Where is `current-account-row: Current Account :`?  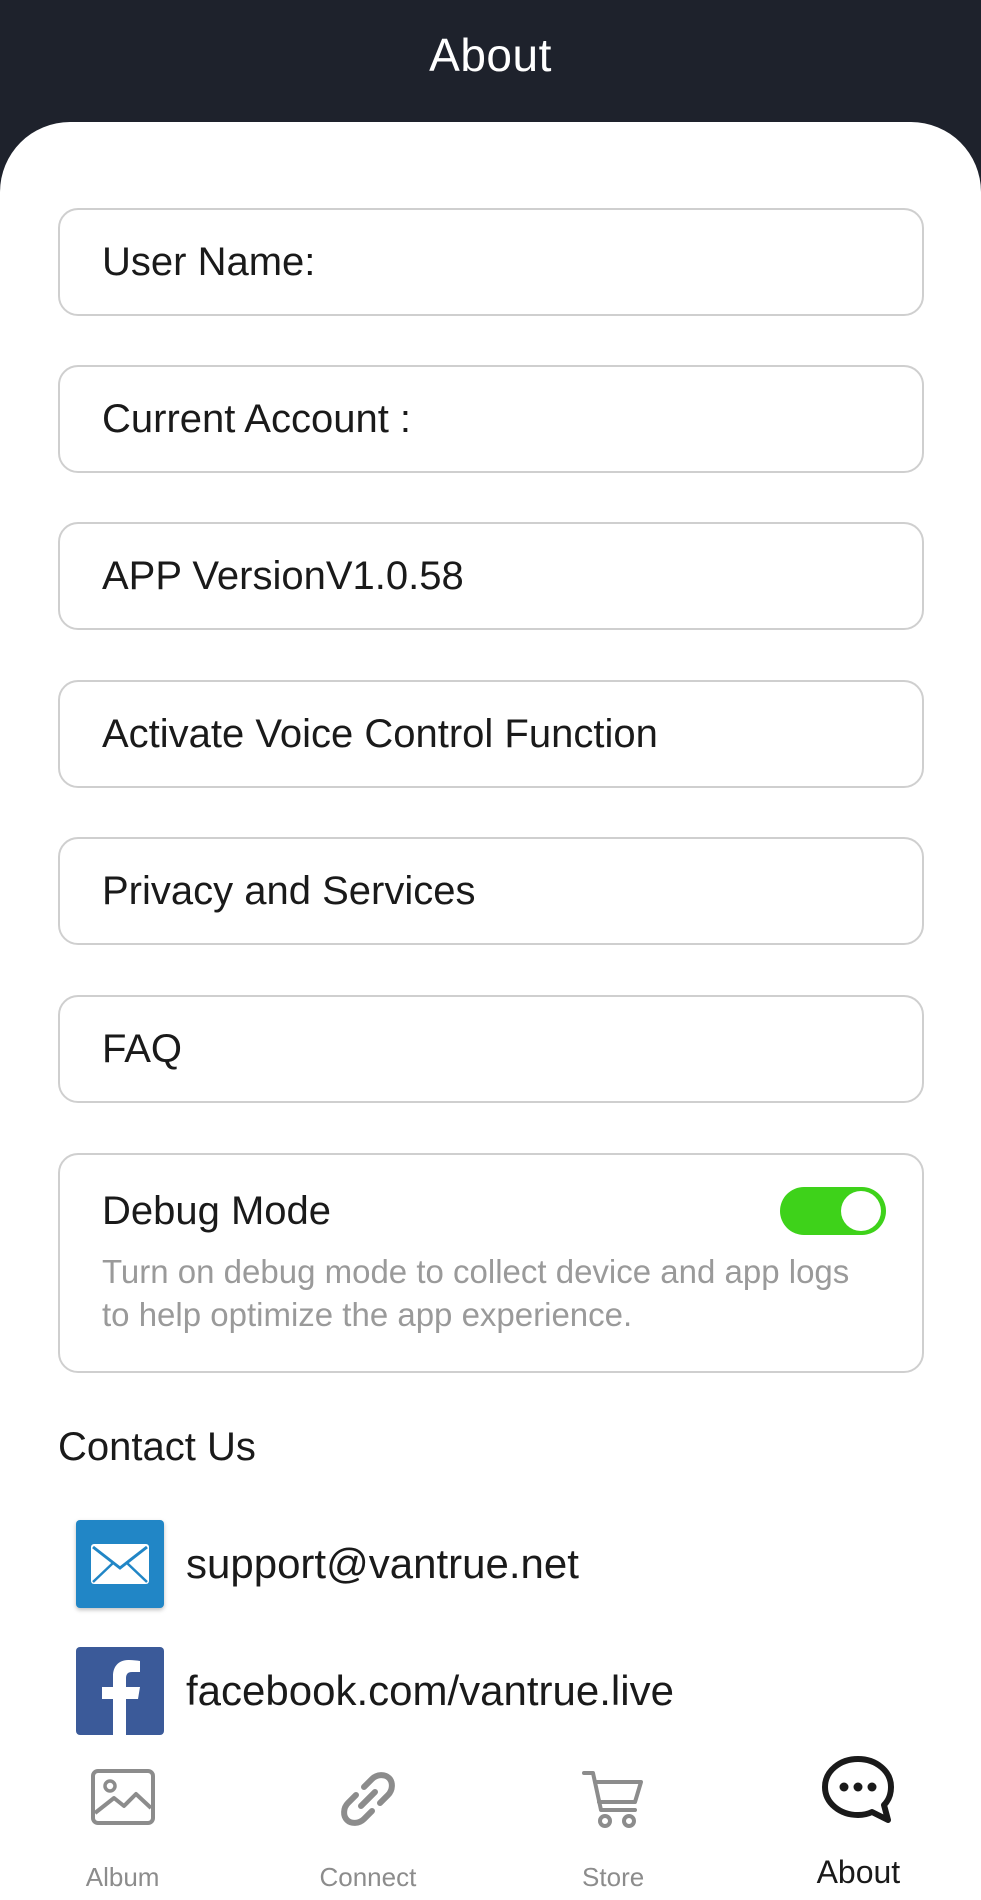 current-account-row: Current Account : is located at coordinates (491, 419).